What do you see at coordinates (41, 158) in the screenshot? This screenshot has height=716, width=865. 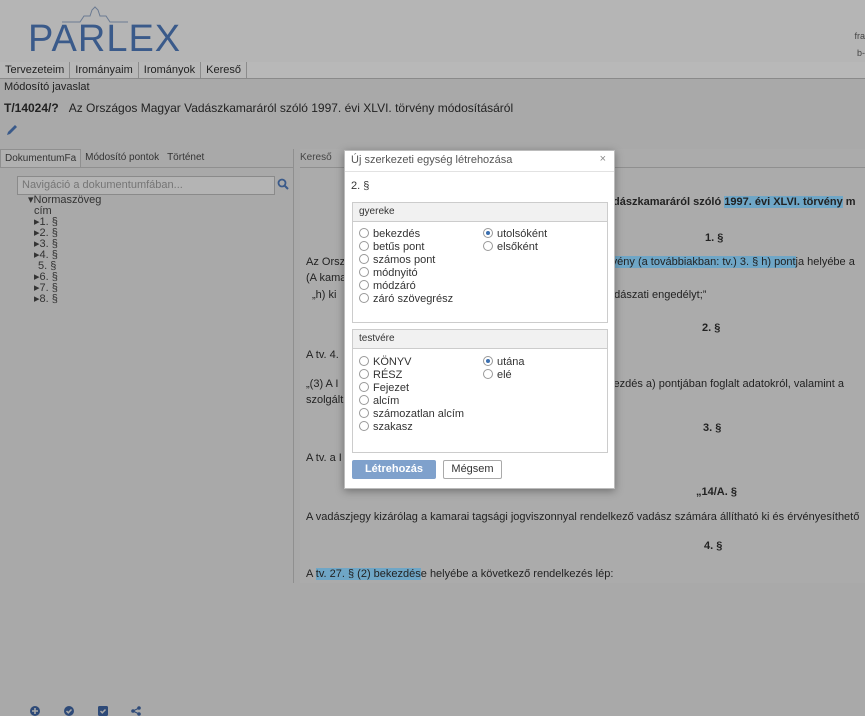 I see `tab-dokumentumfa: DokumentumFa` at bounding box center [41, 158].